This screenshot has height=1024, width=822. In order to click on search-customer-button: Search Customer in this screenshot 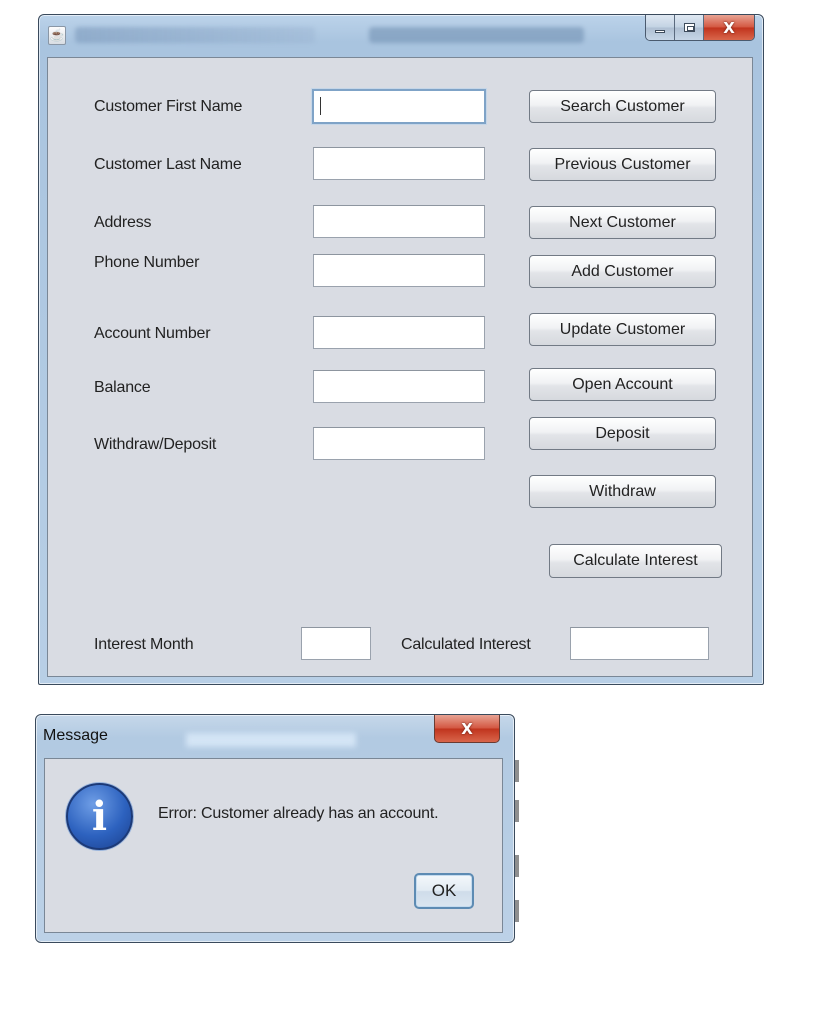, I will do `click(622, 106)`.